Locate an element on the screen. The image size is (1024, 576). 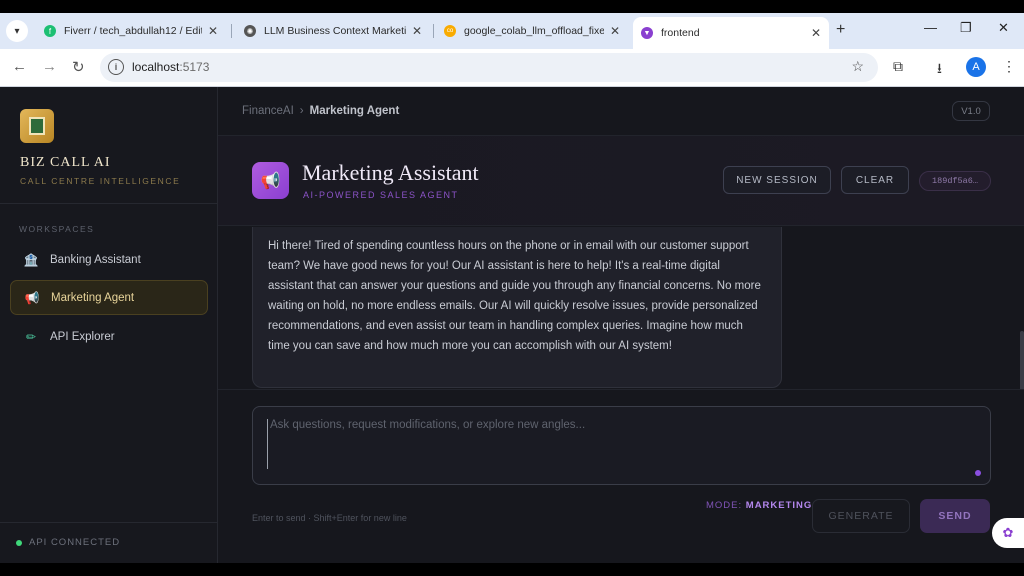
restore-button: ❐ is located at coordinates (966, 28).